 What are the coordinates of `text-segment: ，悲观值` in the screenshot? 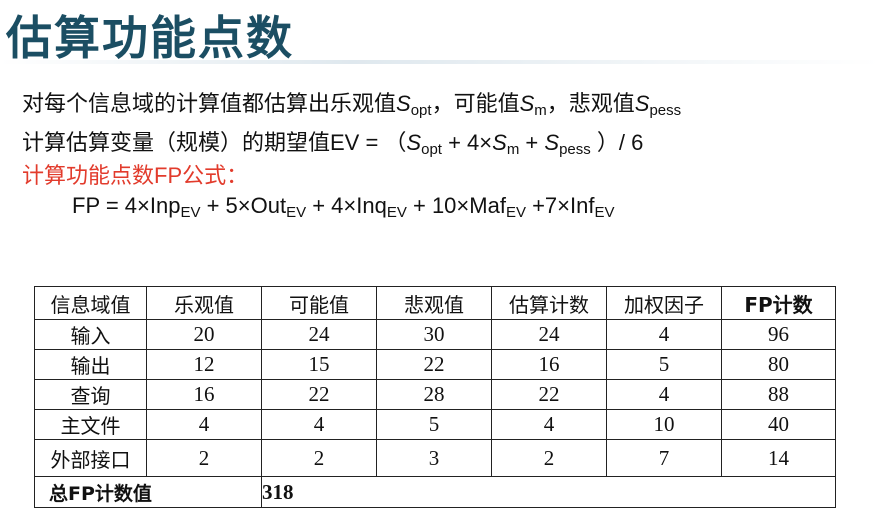 It's located at (590, 103).